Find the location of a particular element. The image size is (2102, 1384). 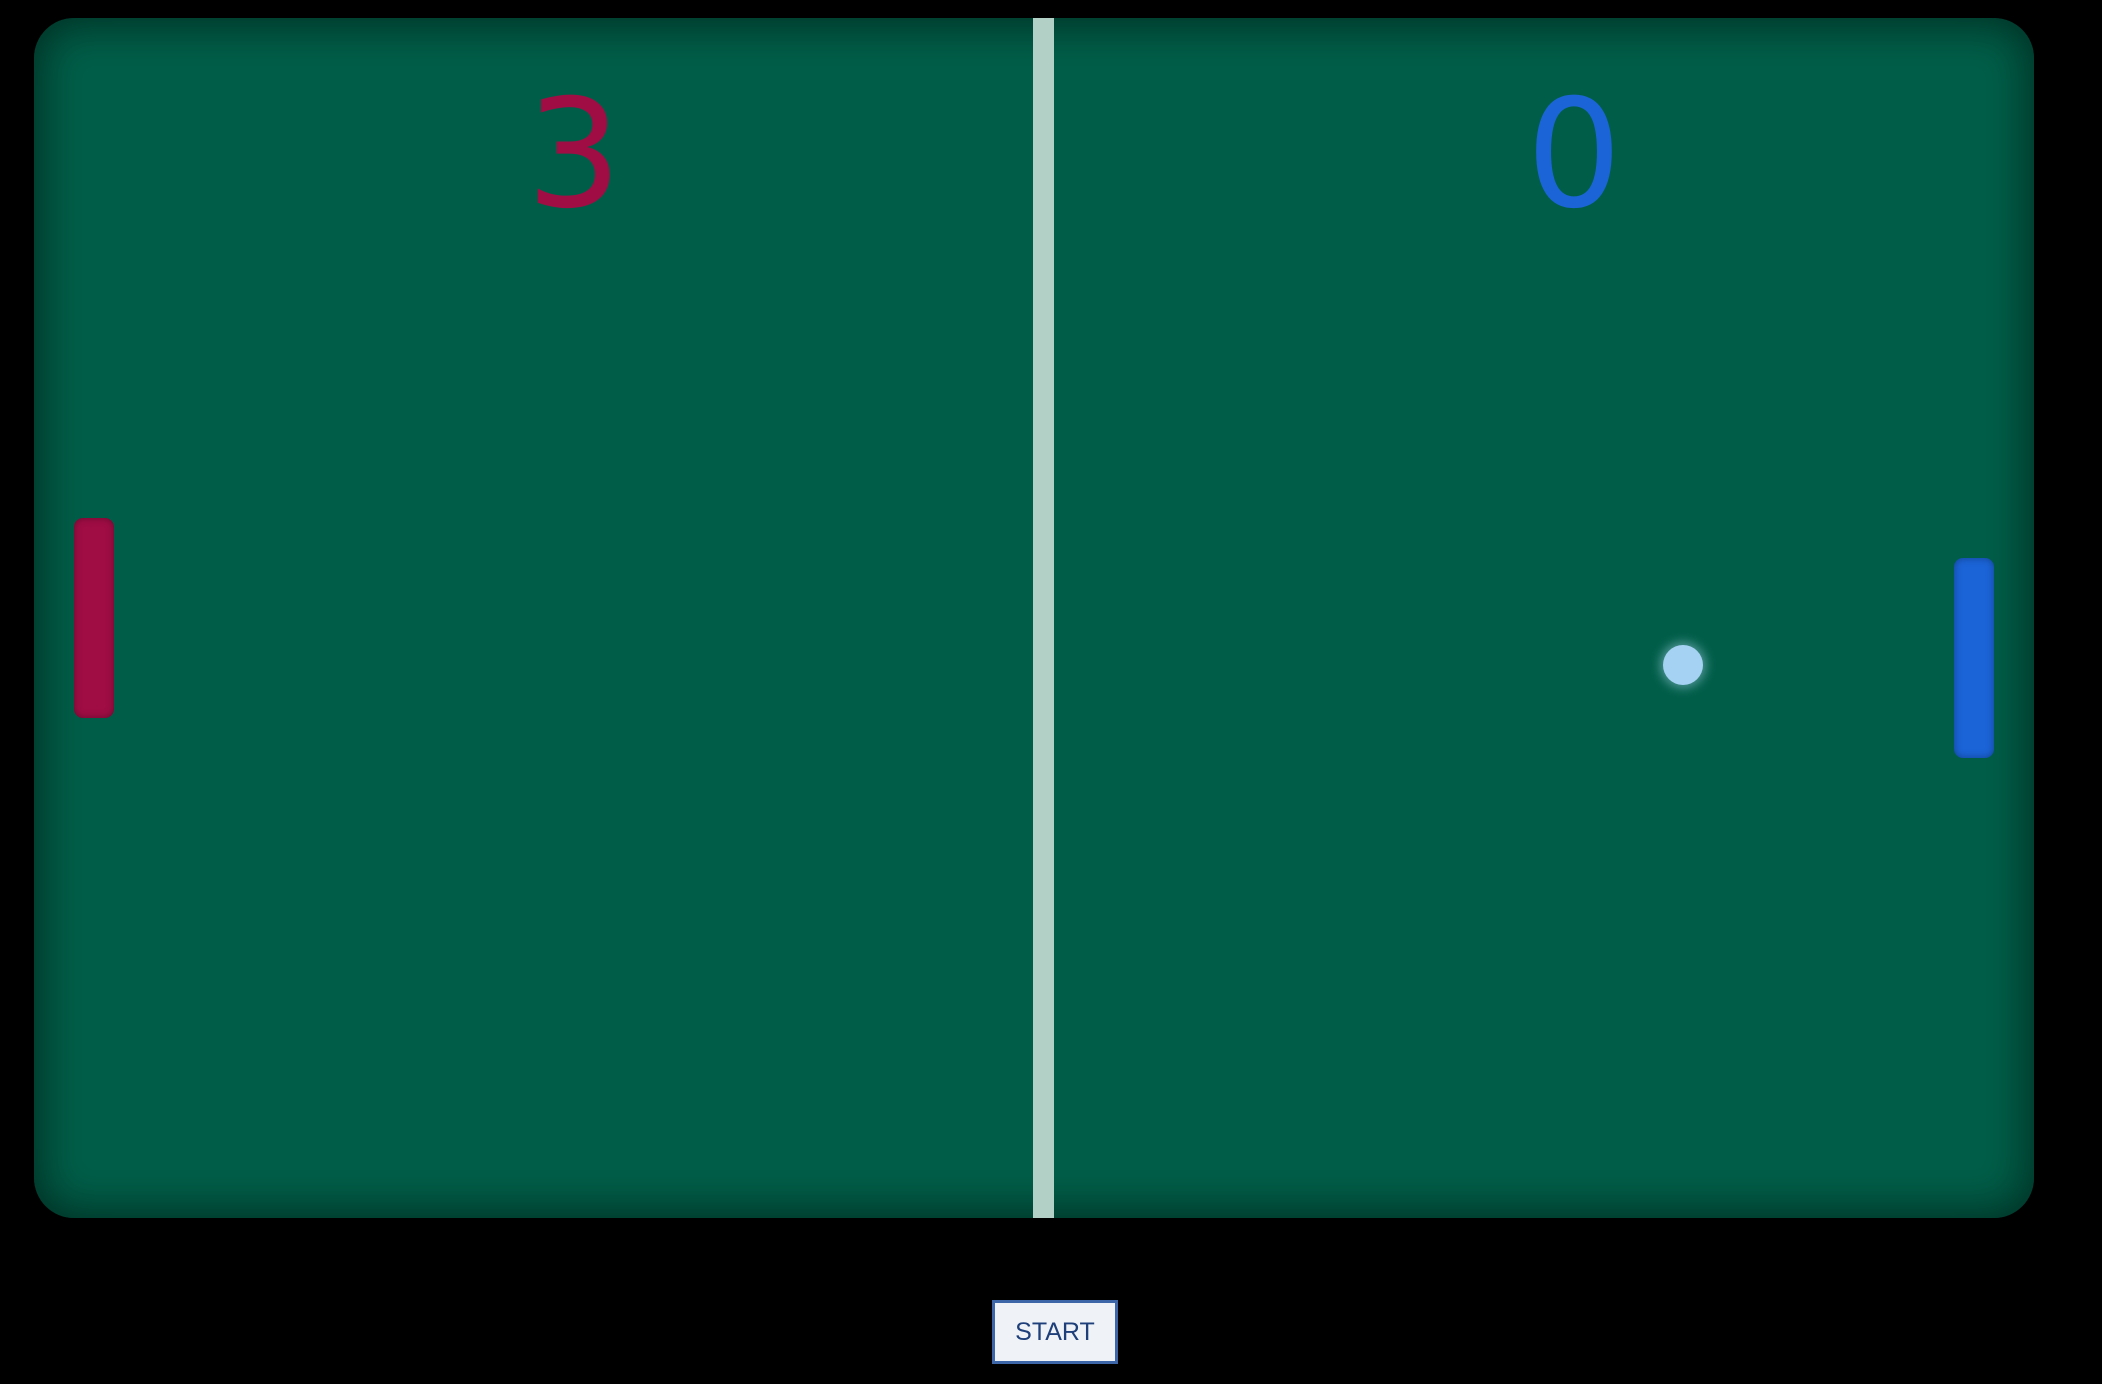

right-paddle is located at coordinates (1974, 658).